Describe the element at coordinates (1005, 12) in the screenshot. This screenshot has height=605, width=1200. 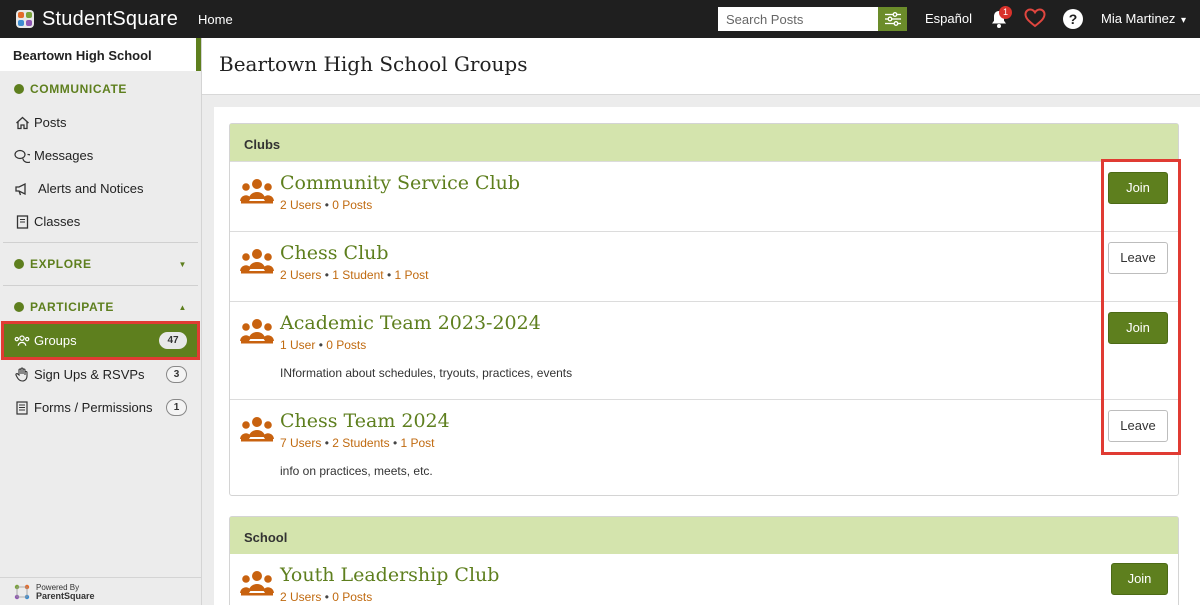
I see `notification-count-badge: 1` at that location.